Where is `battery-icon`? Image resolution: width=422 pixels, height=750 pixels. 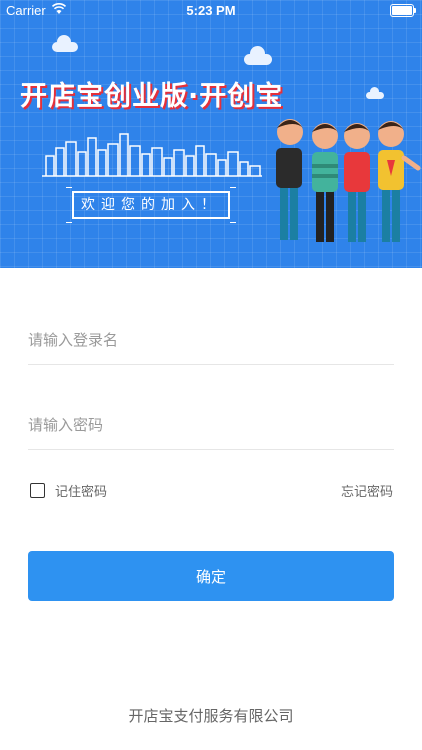 battery-icon is located at coordinates (403, 10).